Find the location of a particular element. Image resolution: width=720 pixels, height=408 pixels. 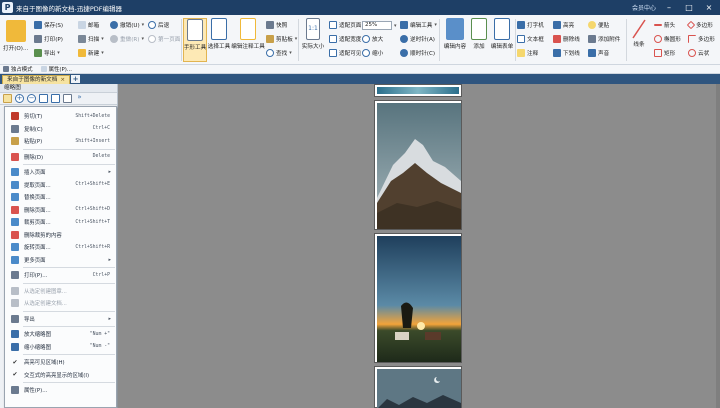

annotation-select-icon is located at coordinates (248, 29).